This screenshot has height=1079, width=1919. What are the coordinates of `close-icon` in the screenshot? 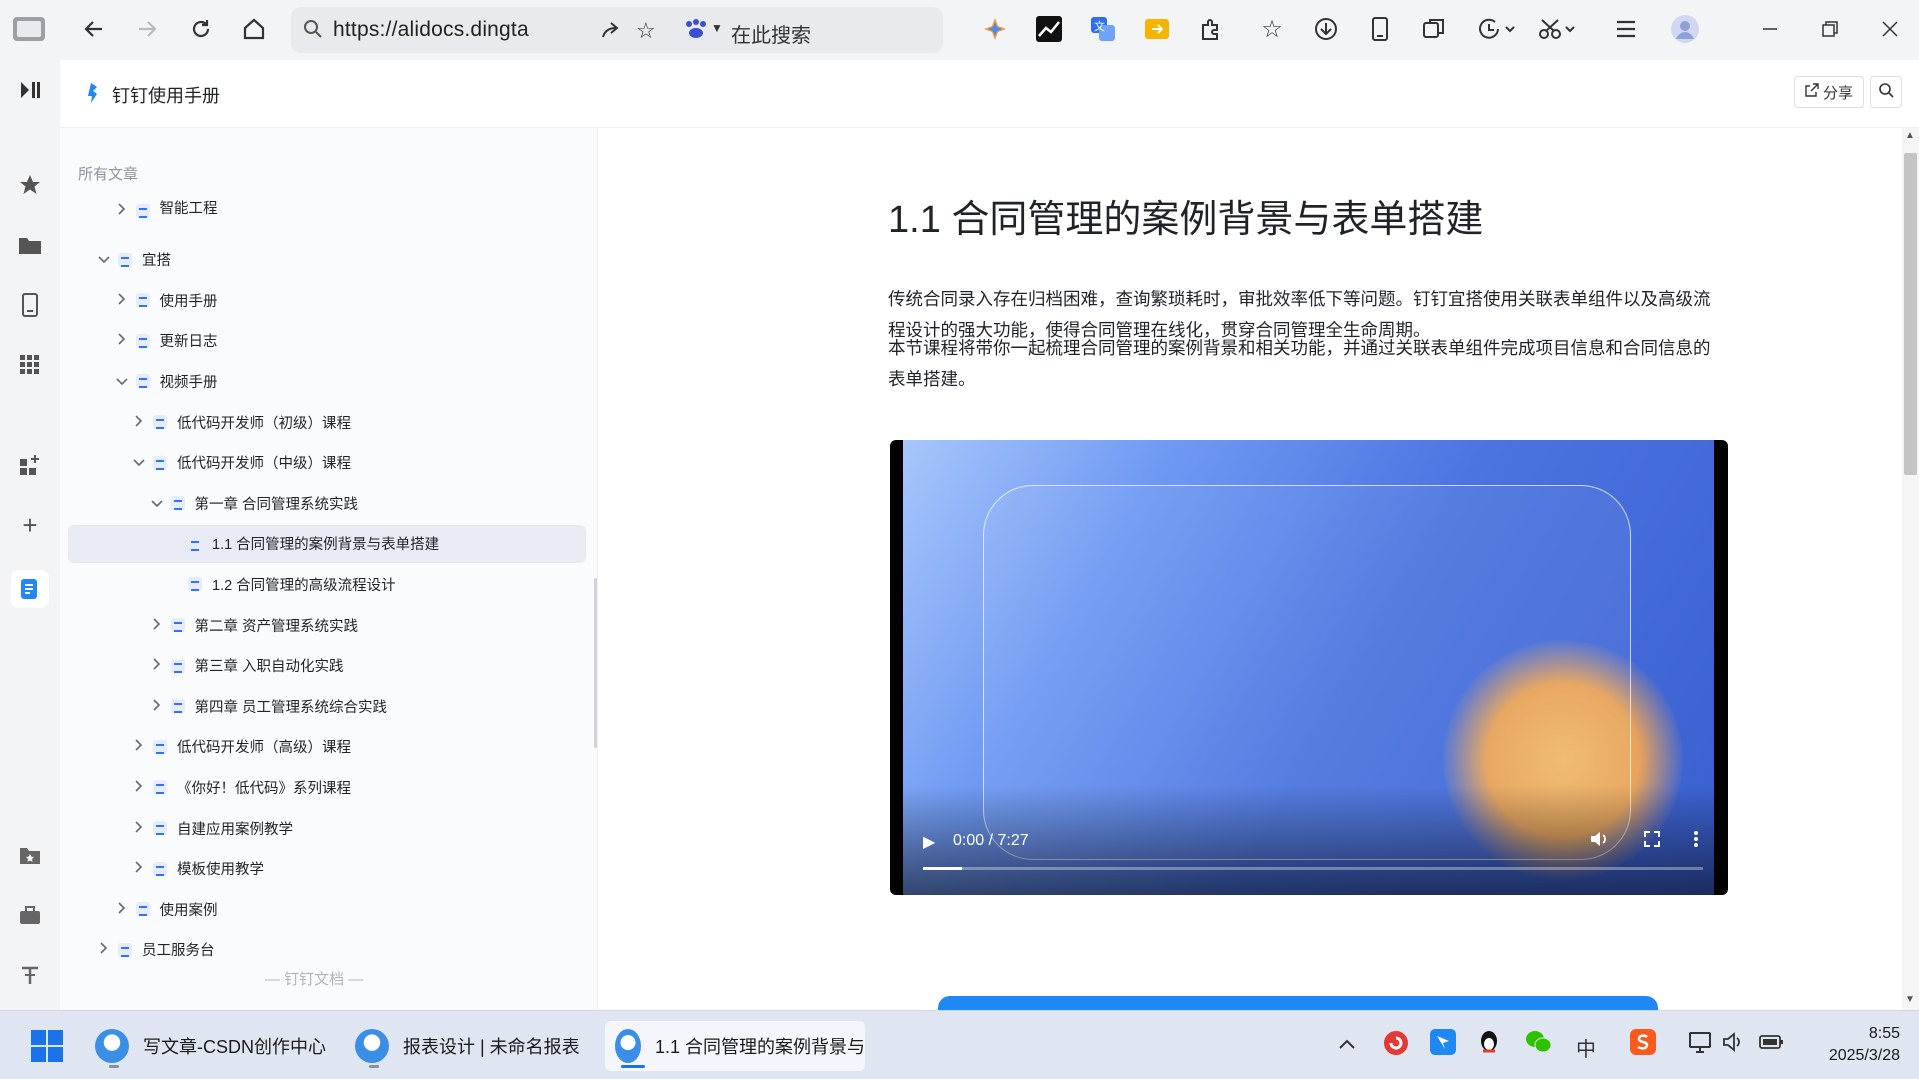 It's located at (1890, 29).